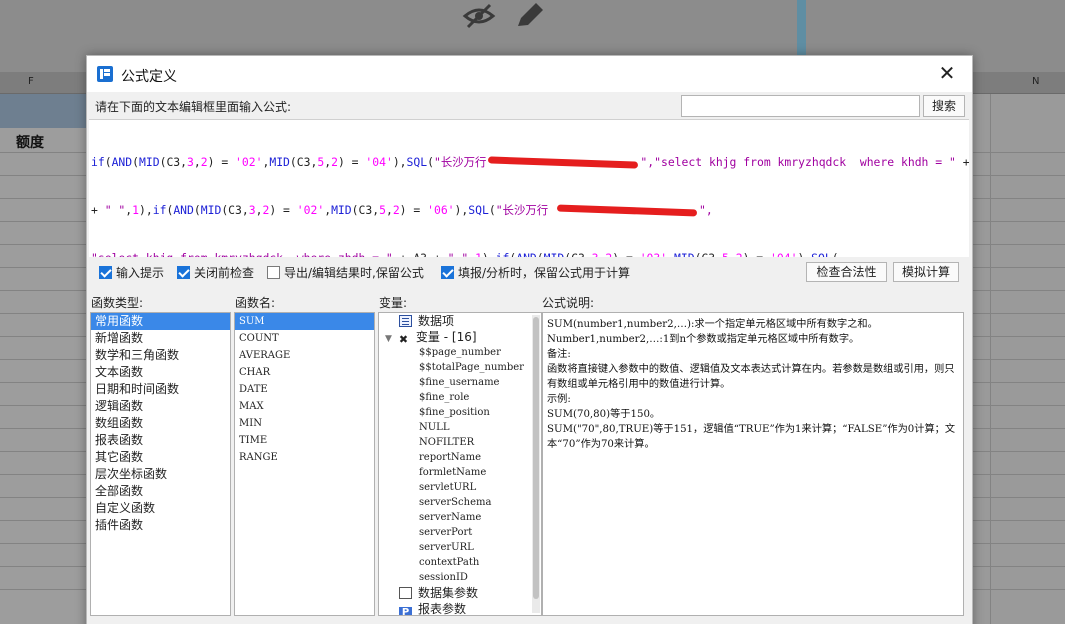 The image size is (1065, 624). What do you see at coordinates (800, 106) in the screenshot?
I see `search-input` at bounding box center [800, 106].